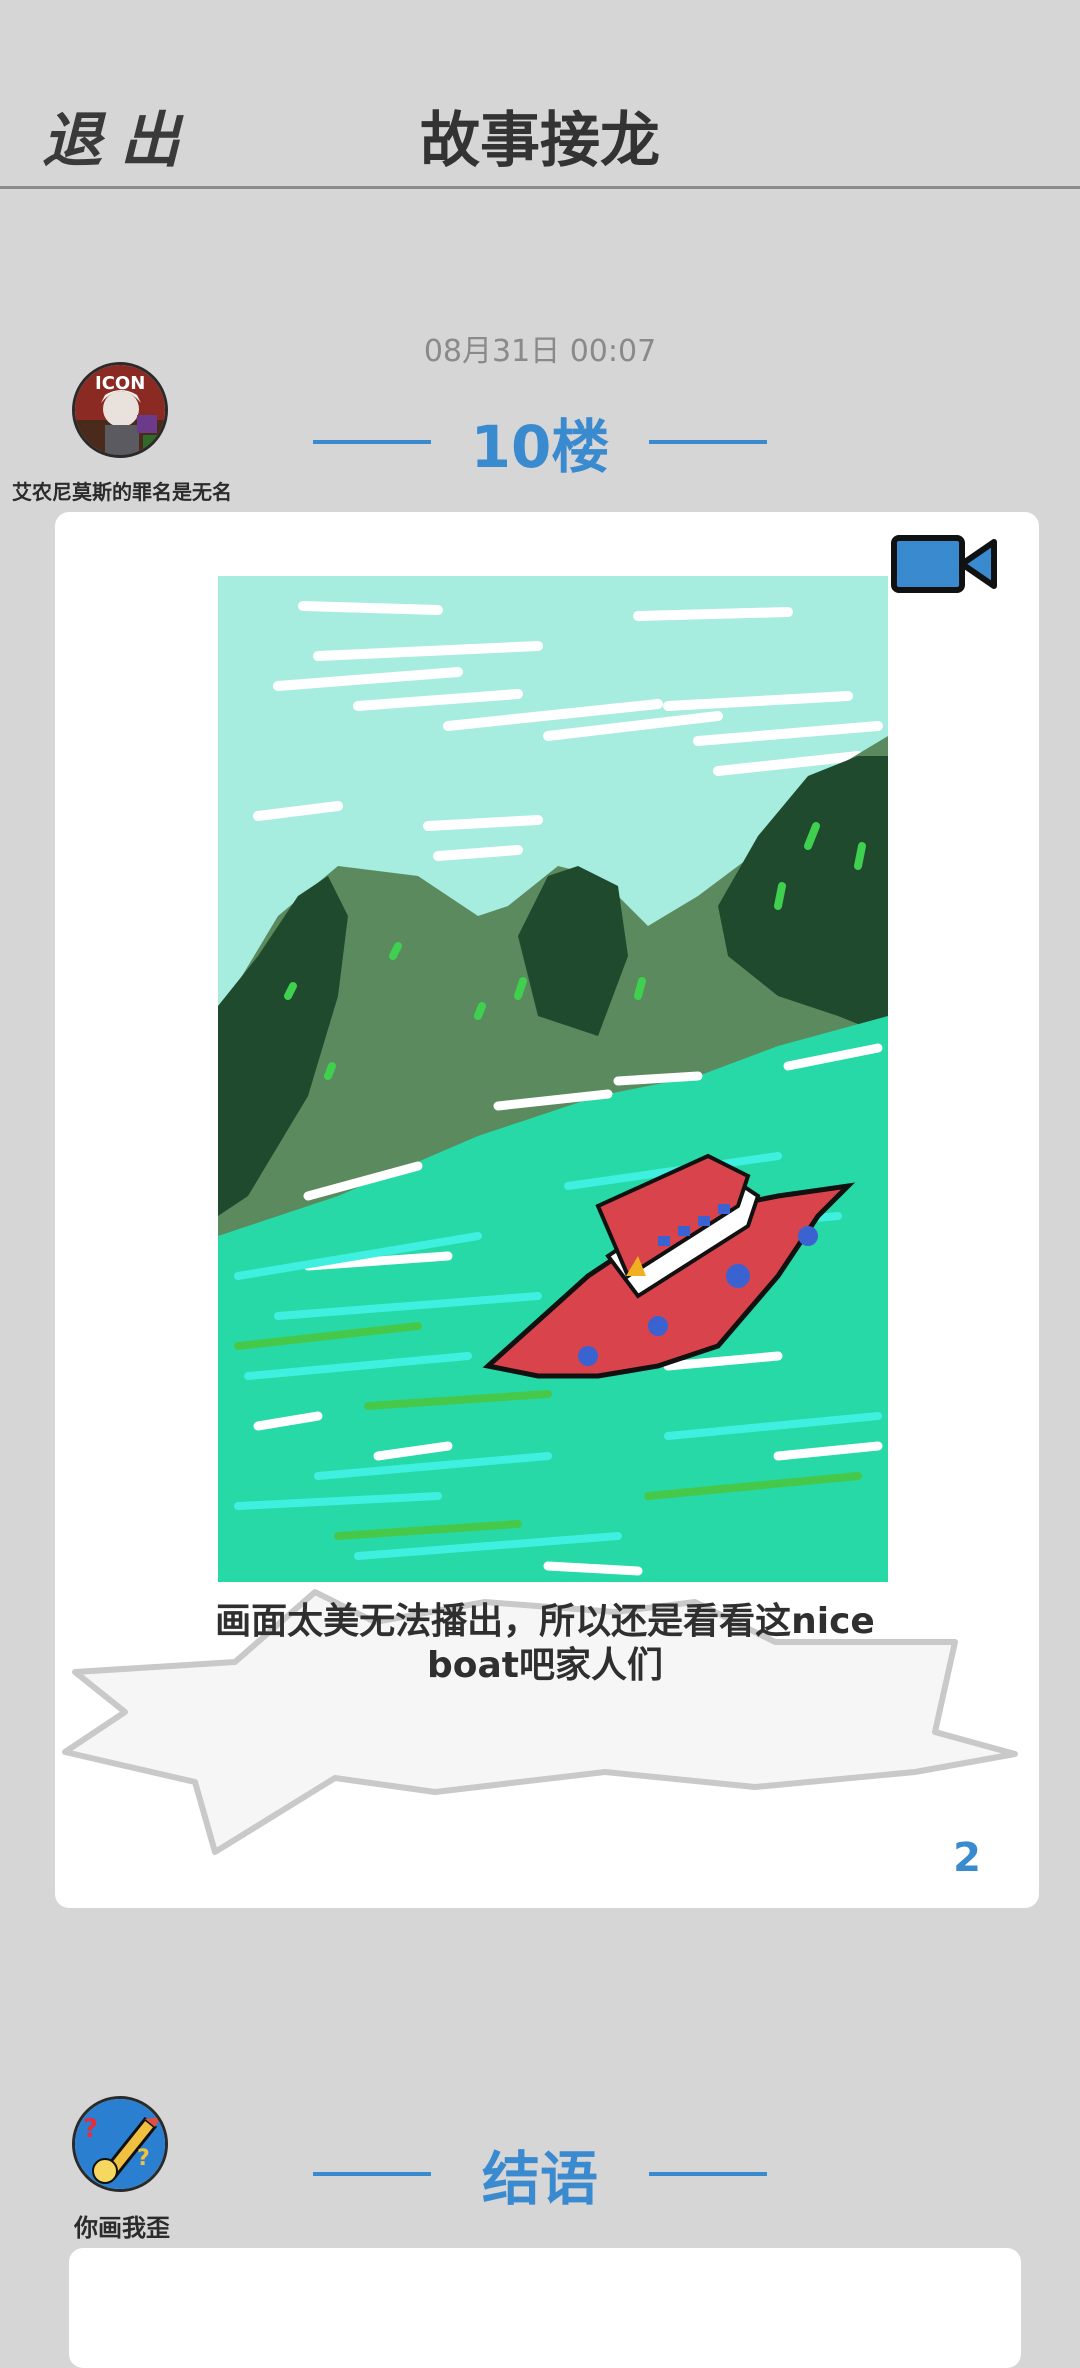 This screenshot has height=2368, width=1080. I want to click on svg-text: ICON, so click(120, 383).